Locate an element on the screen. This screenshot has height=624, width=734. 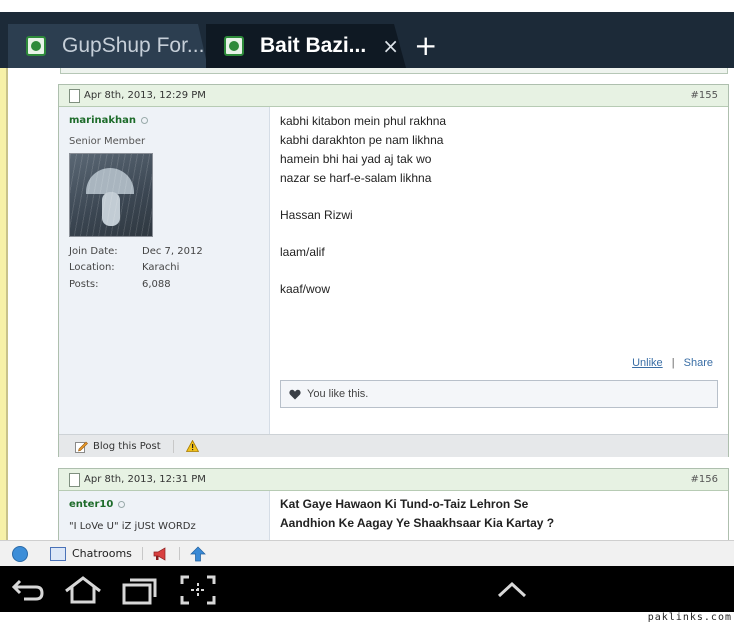
footer-divider is located at coordinates (173, 446).